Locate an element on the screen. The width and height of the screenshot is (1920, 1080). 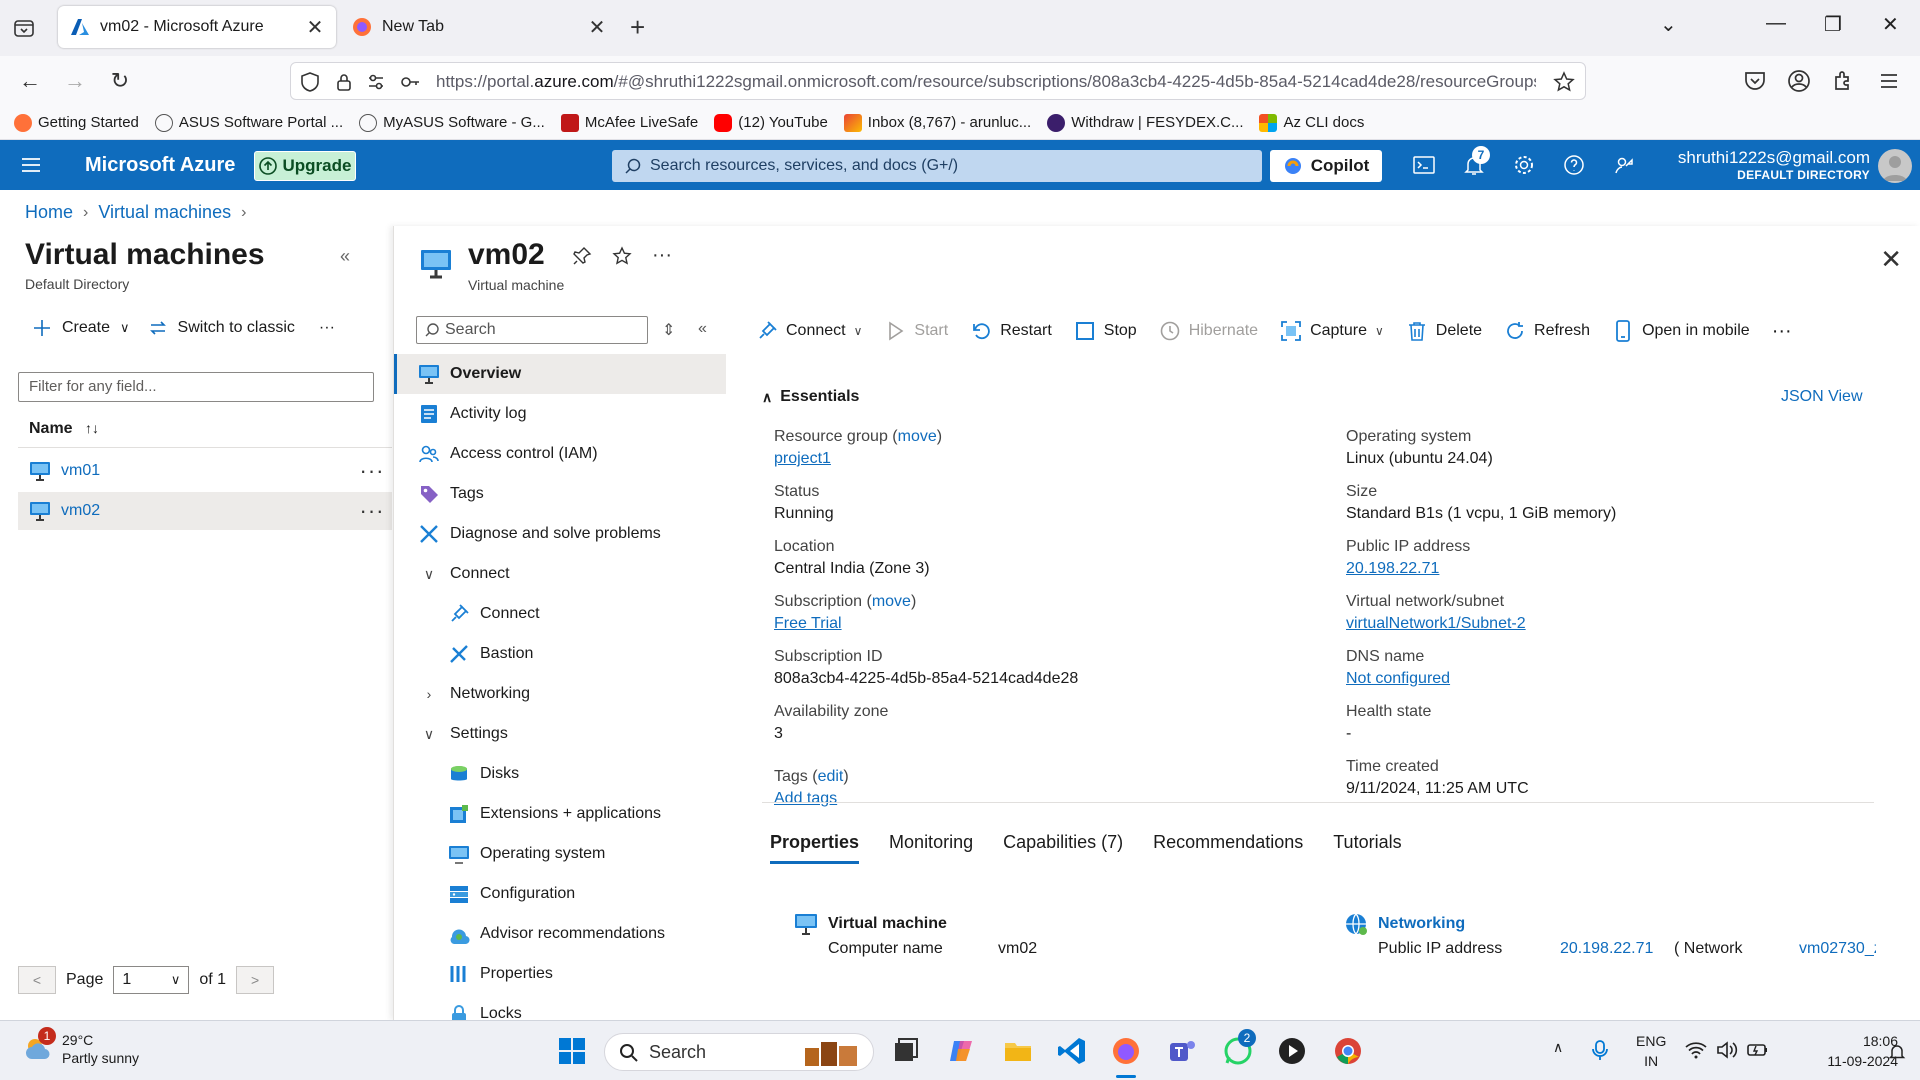
reload-button: ↻ is located at coordinates (120, 81).